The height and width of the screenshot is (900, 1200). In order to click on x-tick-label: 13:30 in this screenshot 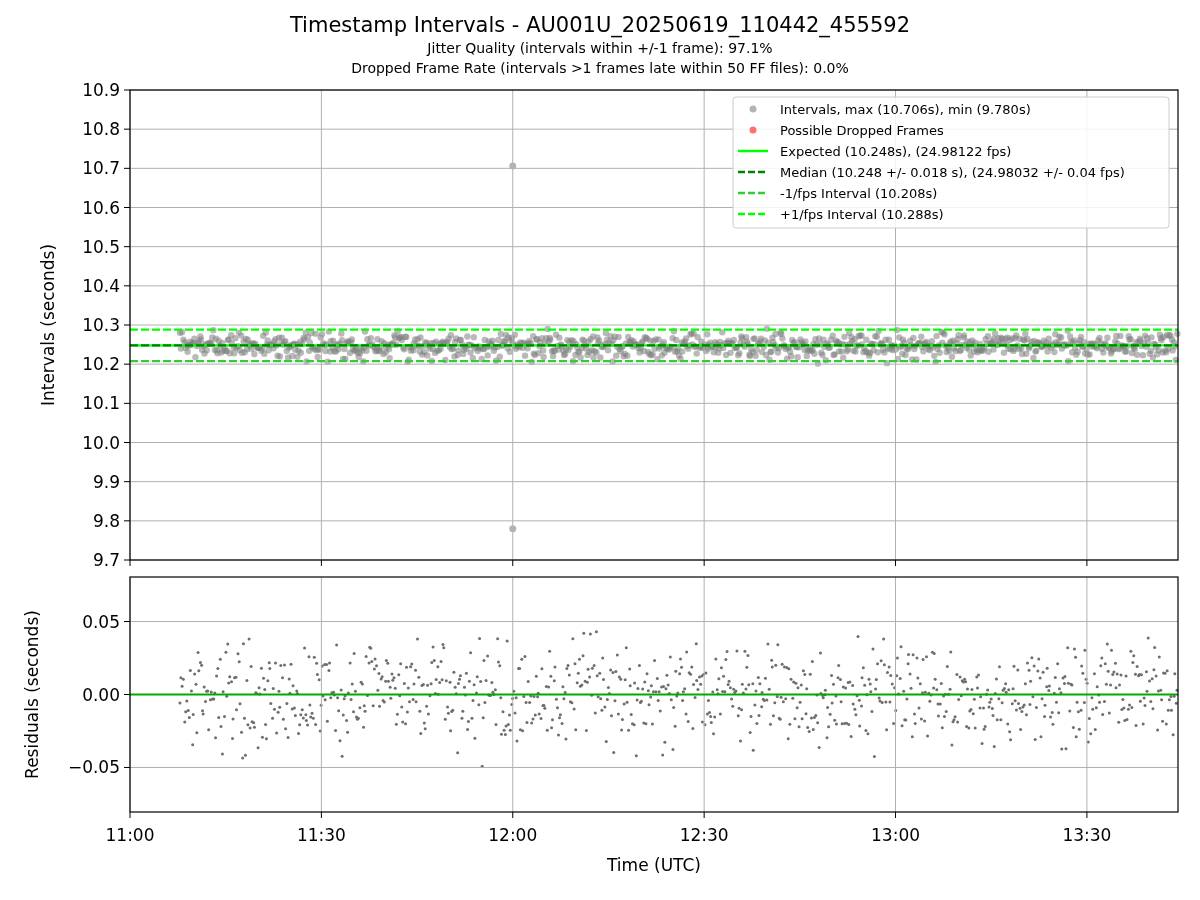, I will do `click(1087, 835)`.